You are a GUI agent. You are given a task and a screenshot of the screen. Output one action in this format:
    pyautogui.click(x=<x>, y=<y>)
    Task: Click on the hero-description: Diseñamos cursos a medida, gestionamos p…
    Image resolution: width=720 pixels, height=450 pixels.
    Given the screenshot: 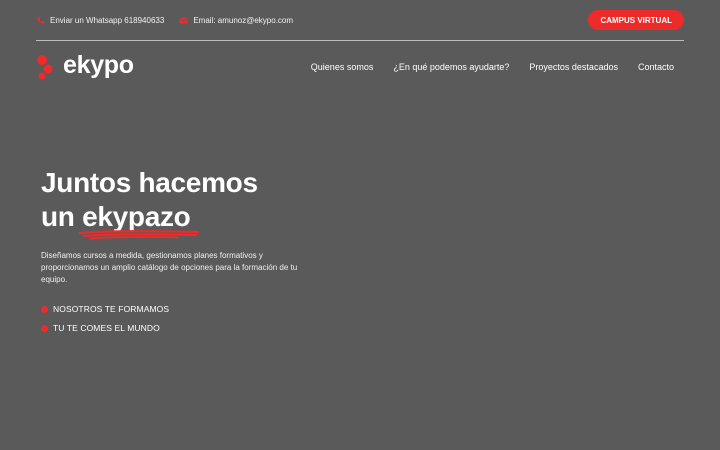 What is the action you would take?
    pyautogui.click(x=169, y=267)
    